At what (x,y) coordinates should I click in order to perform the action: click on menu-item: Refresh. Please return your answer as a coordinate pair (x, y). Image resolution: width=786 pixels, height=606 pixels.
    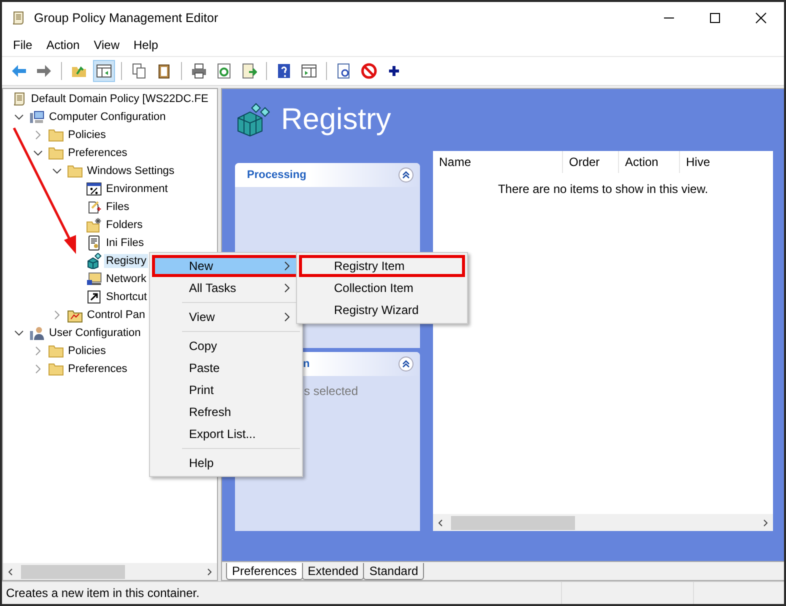
    Looking at the image, I should click on (226, 412).